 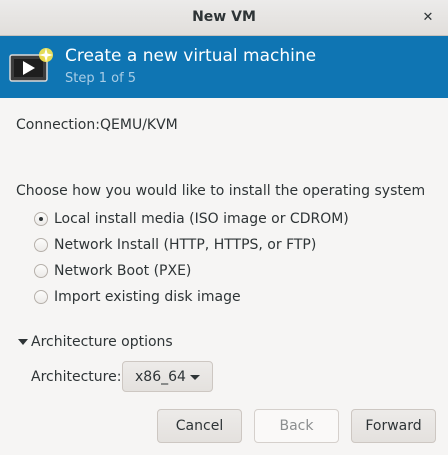 What do you see at coordinates (122, 271) in the screenshot?
I see `radio-network-boot-label: Network Boot (PXE)` at bounding box center [122, 271].